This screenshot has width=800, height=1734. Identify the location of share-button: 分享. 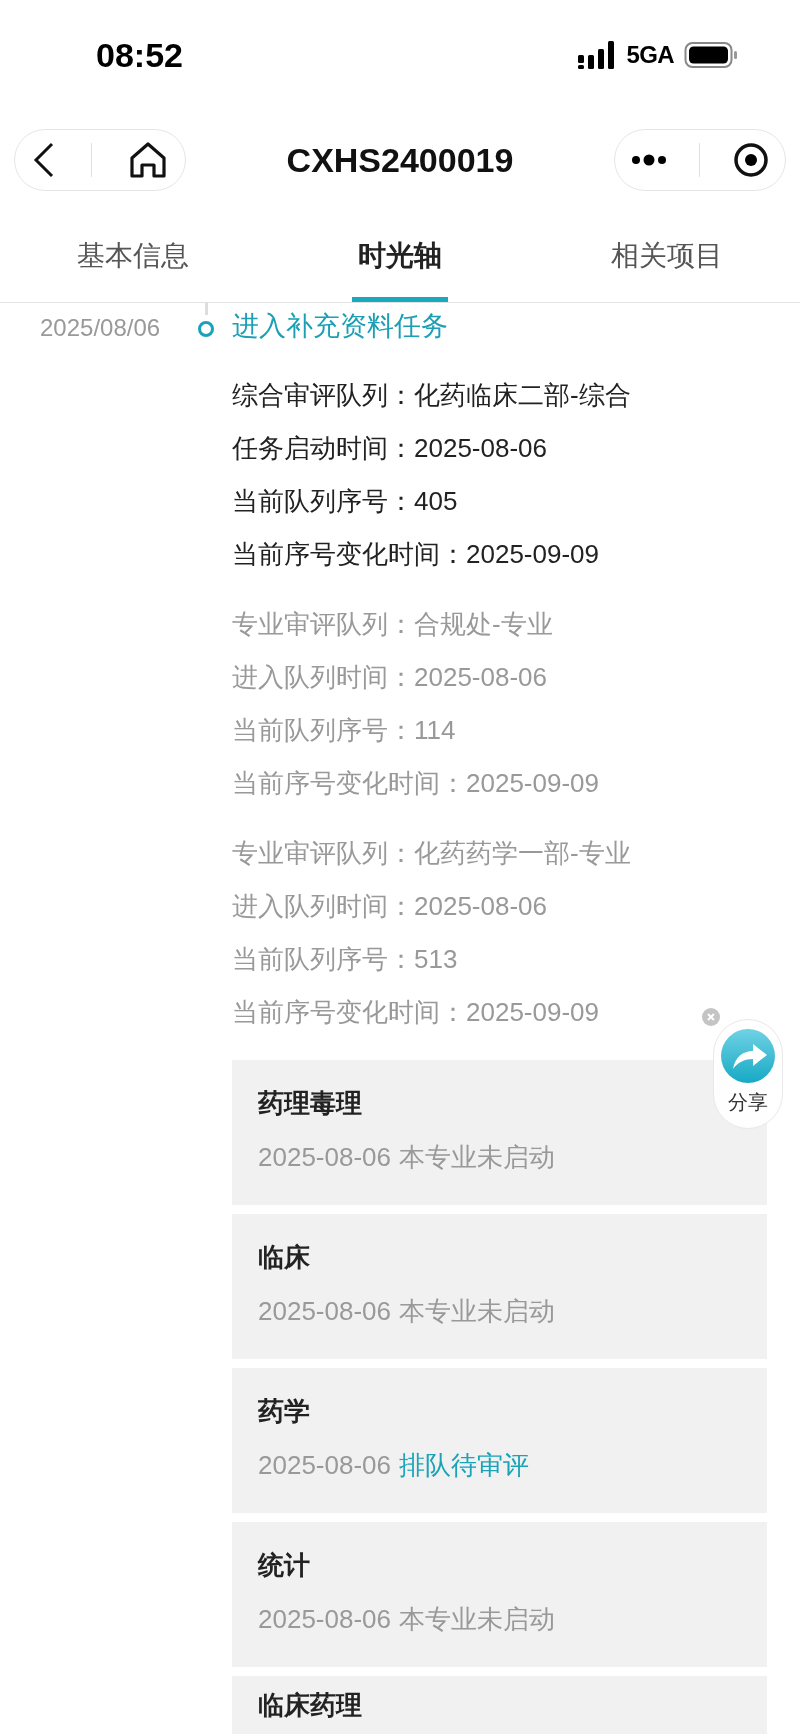
(748, 1074).